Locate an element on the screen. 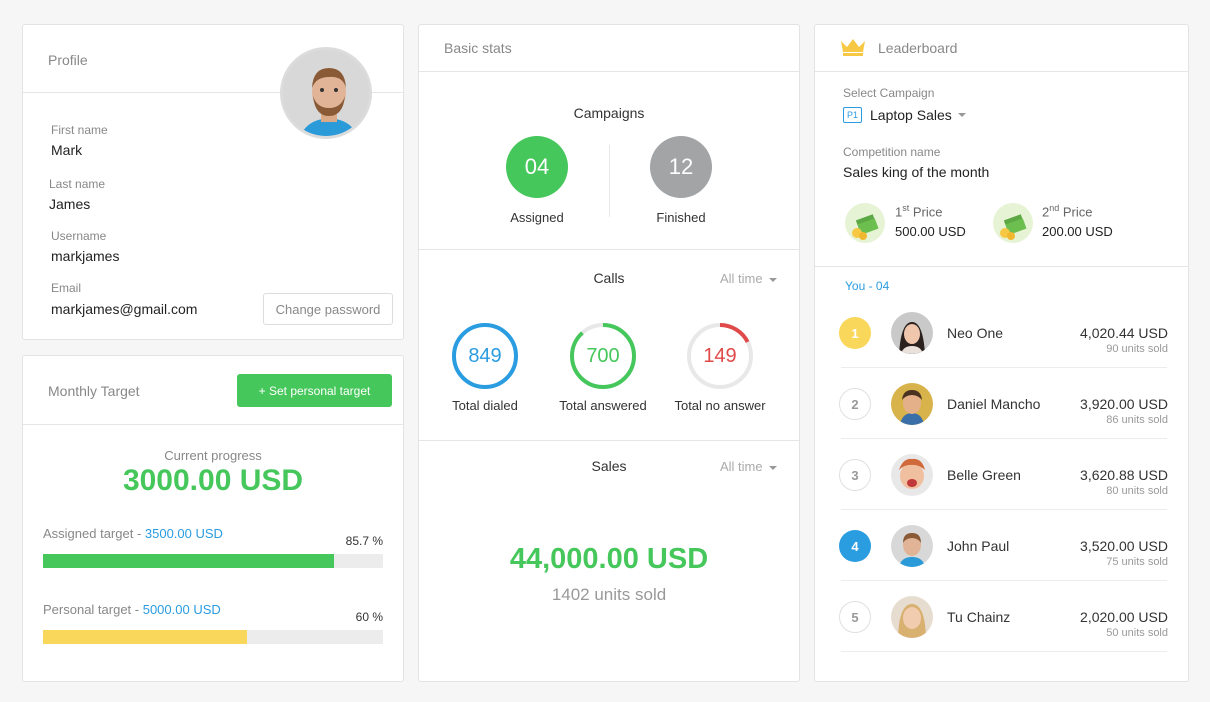  leader-name: Neo One is located at coordinates (975, 333).